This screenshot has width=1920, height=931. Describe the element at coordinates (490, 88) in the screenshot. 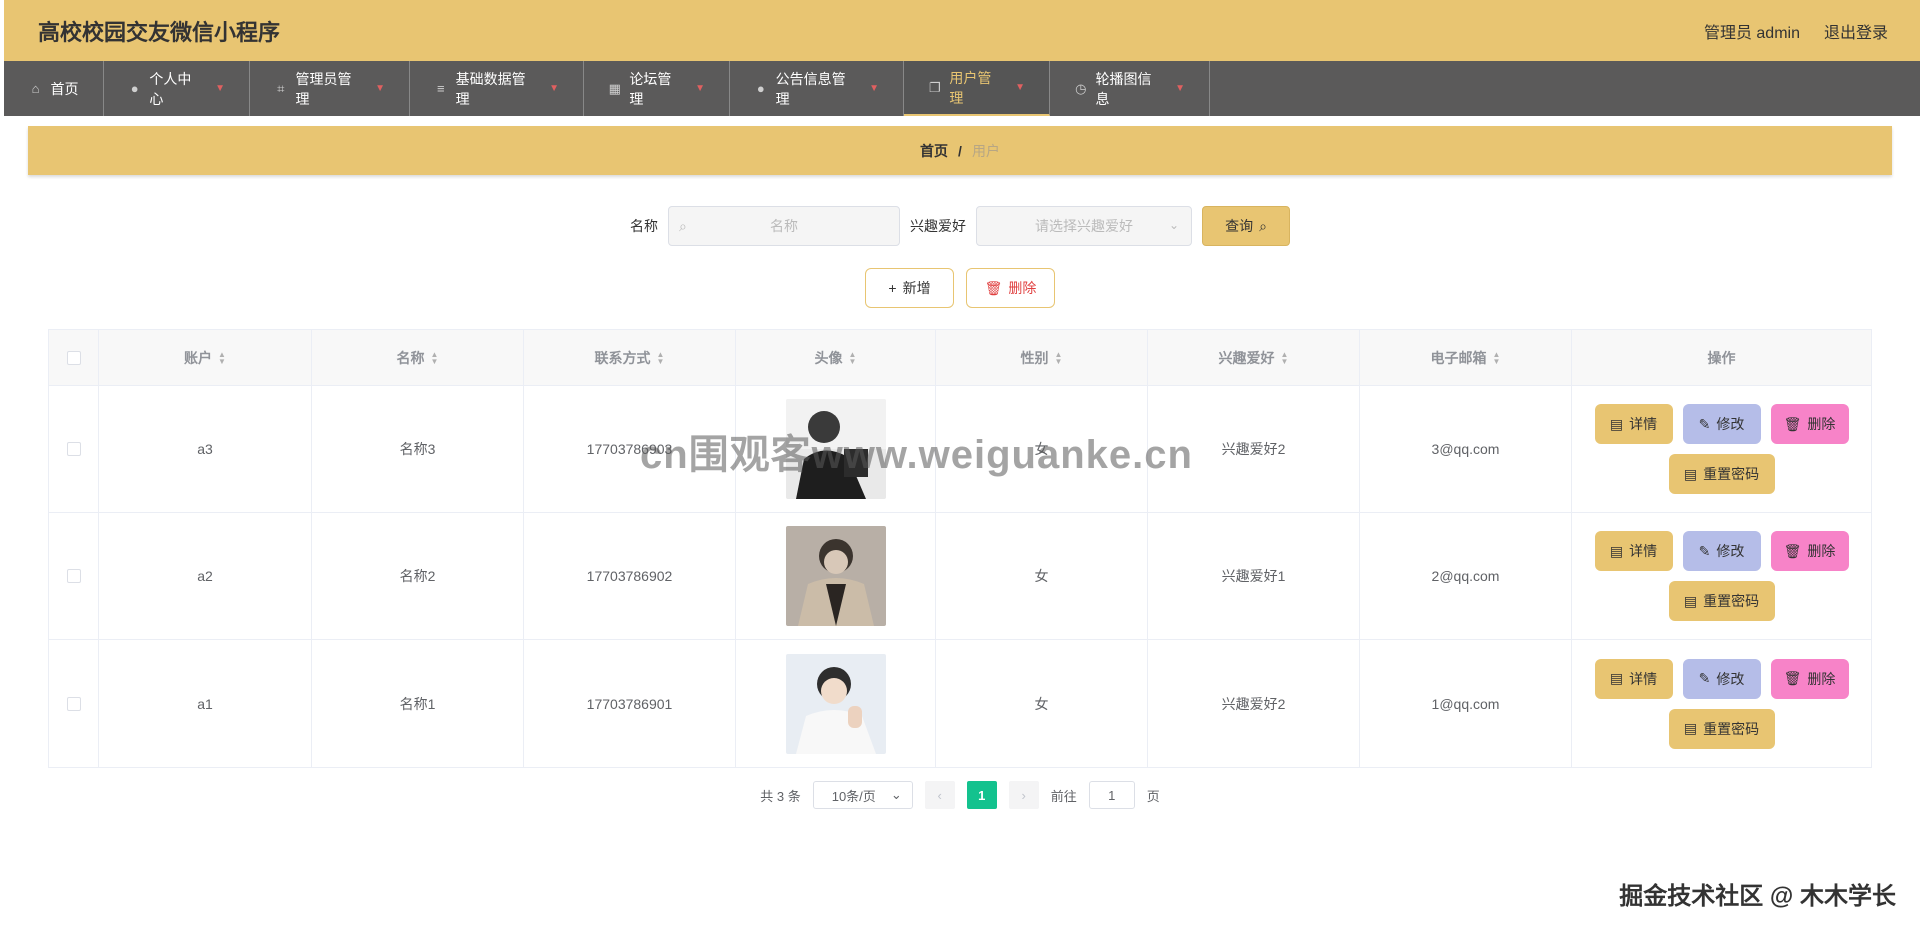

I see `nav-label: 基础数据管理` at that location.